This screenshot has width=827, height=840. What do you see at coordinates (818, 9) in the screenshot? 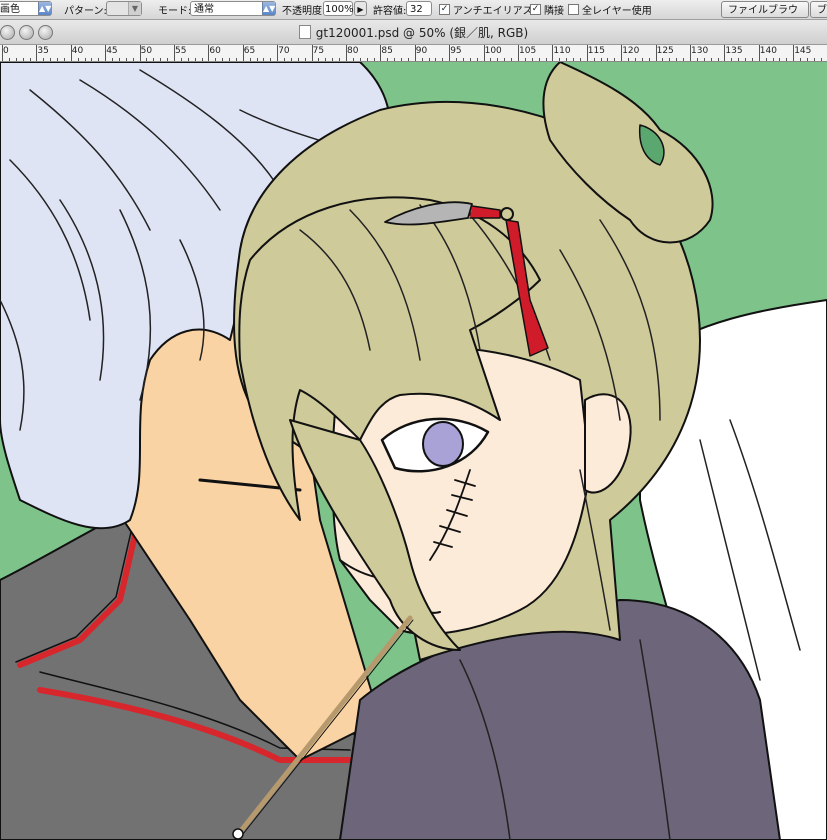
I see `tab-next-palette: ブ` at bounding box center [818, 9].